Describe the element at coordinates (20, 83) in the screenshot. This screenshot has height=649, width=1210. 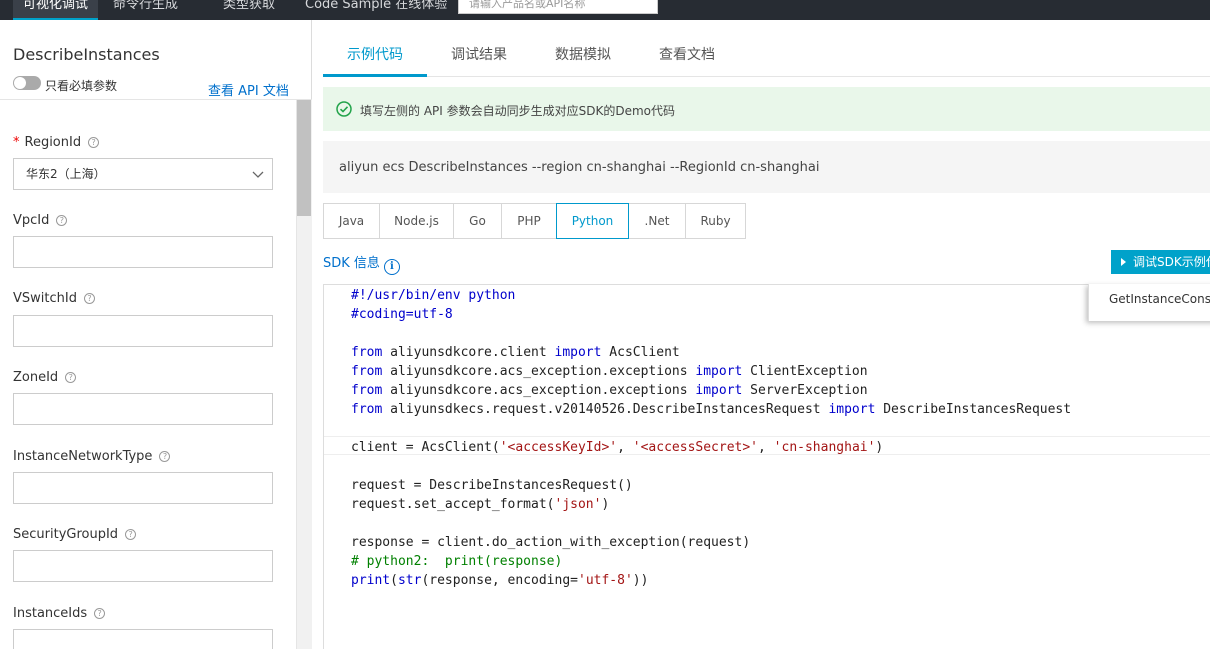
I see `toggle-knob` at that location.